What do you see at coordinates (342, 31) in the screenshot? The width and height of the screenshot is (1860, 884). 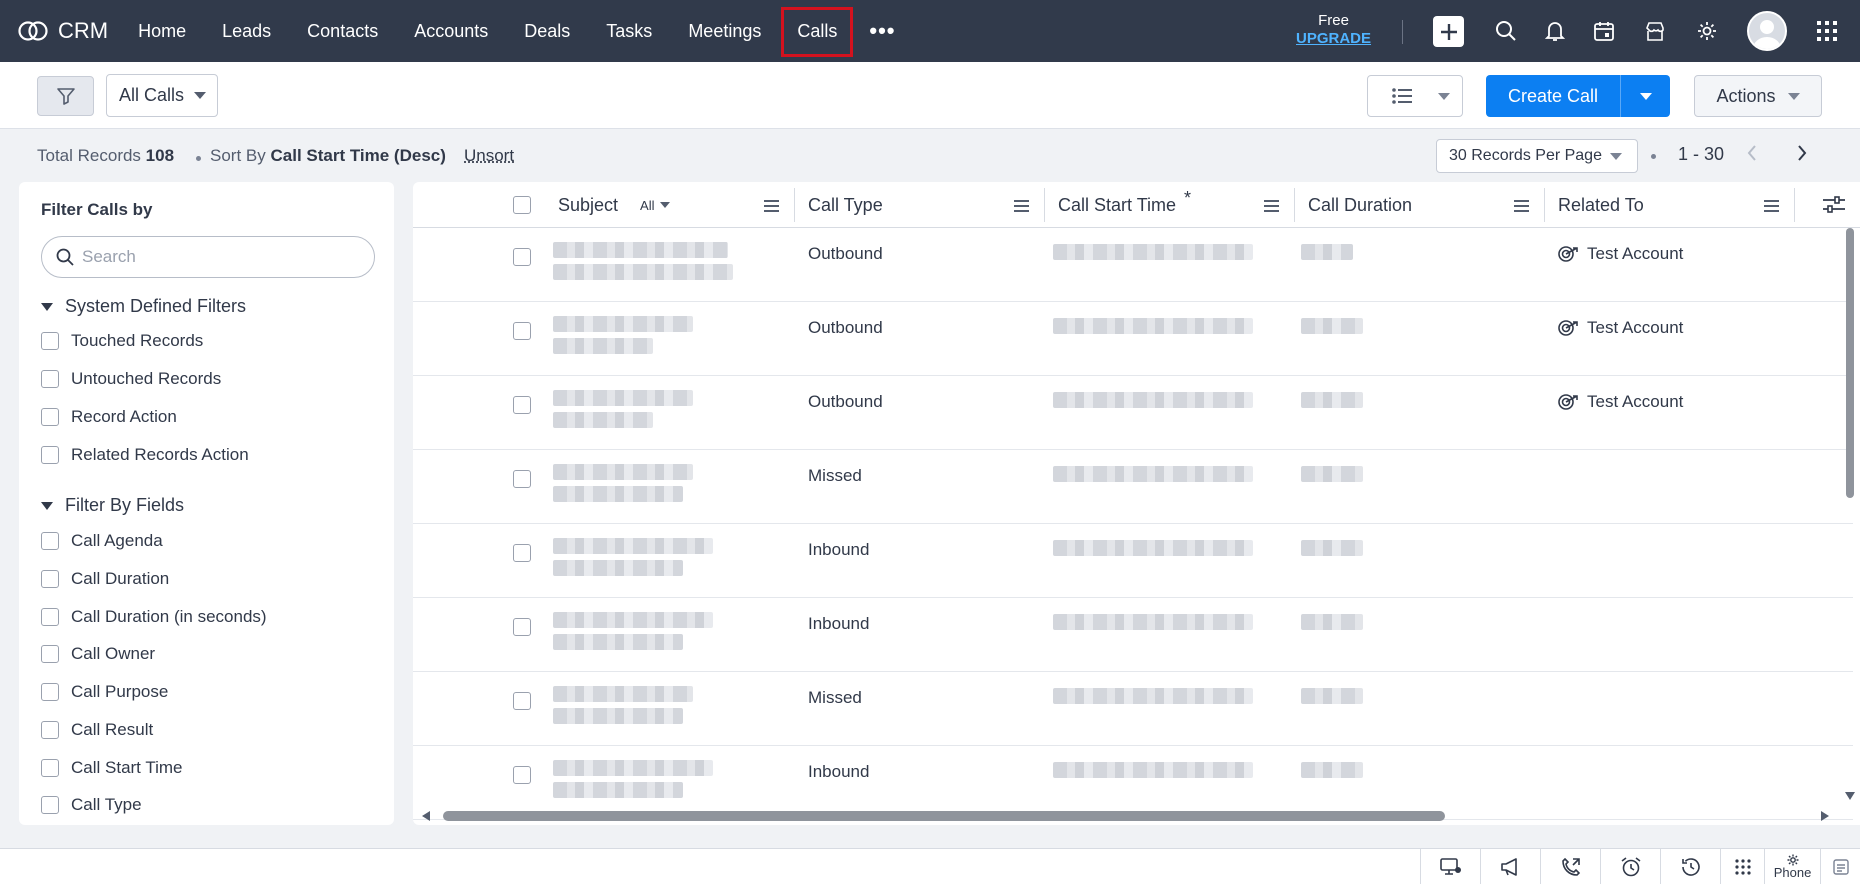 I see `nav-tab-contacts: Contacts` at bounding box center [342, 31].